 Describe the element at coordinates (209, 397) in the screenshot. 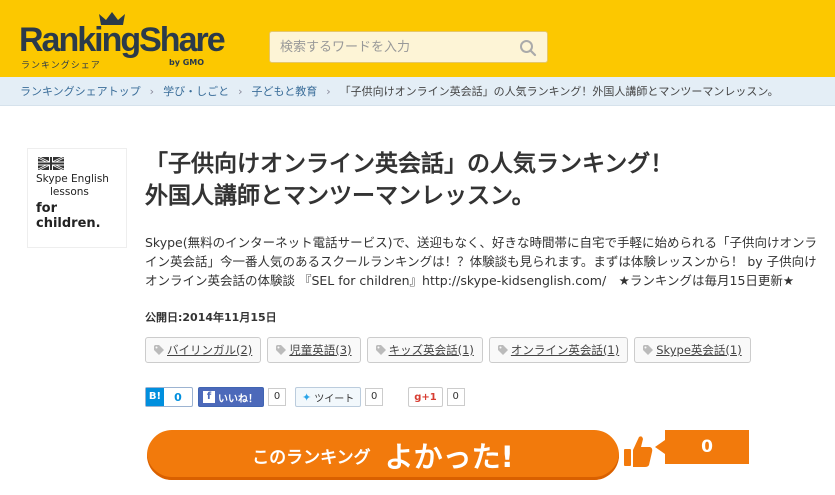

I see `facebook-icon: f` at that location.